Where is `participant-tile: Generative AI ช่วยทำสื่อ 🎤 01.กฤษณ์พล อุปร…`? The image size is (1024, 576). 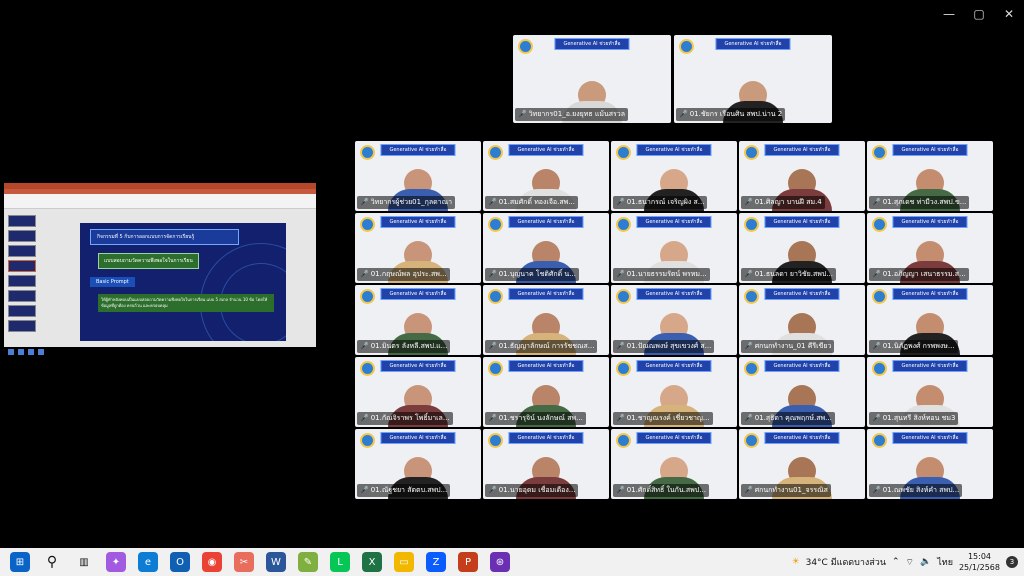 participant-tile: Generative AI ช่วยทำสื่อ 🎤 01.กฤษณ์พล อุปร… is located at coordinates (418, 248).